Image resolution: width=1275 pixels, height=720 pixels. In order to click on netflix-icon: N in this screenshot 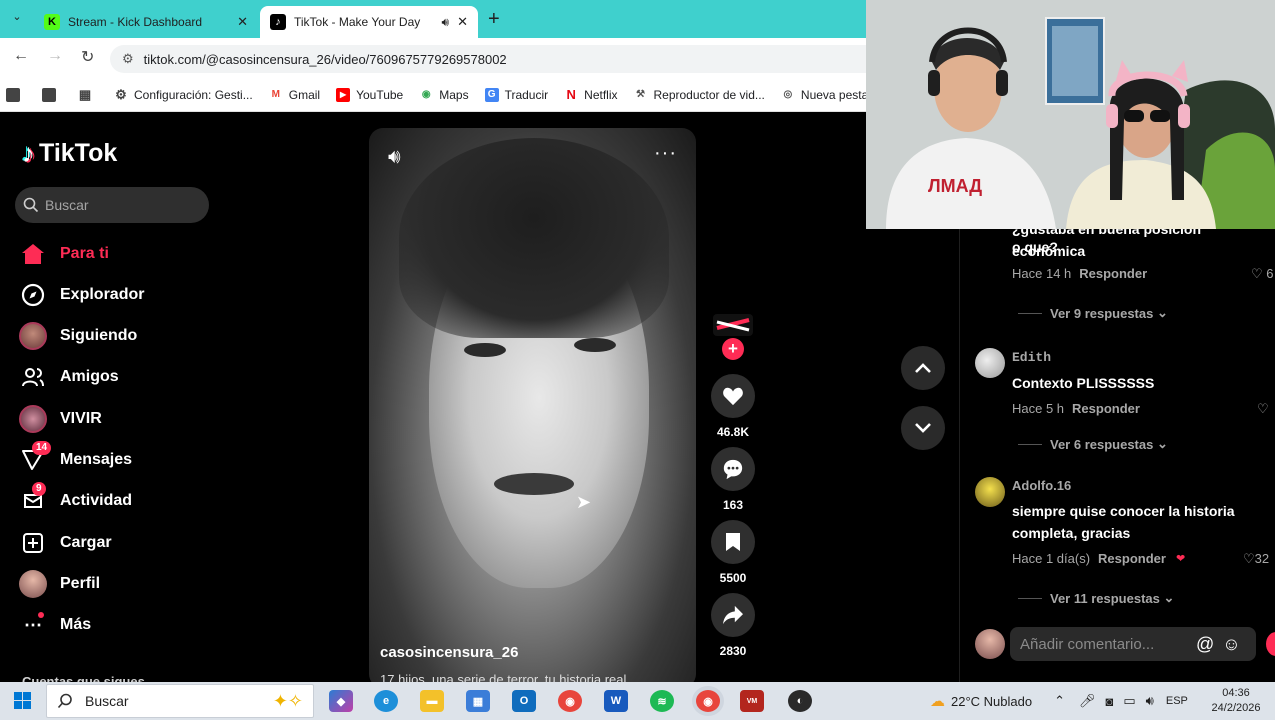, I will do `click(571, 94)`.